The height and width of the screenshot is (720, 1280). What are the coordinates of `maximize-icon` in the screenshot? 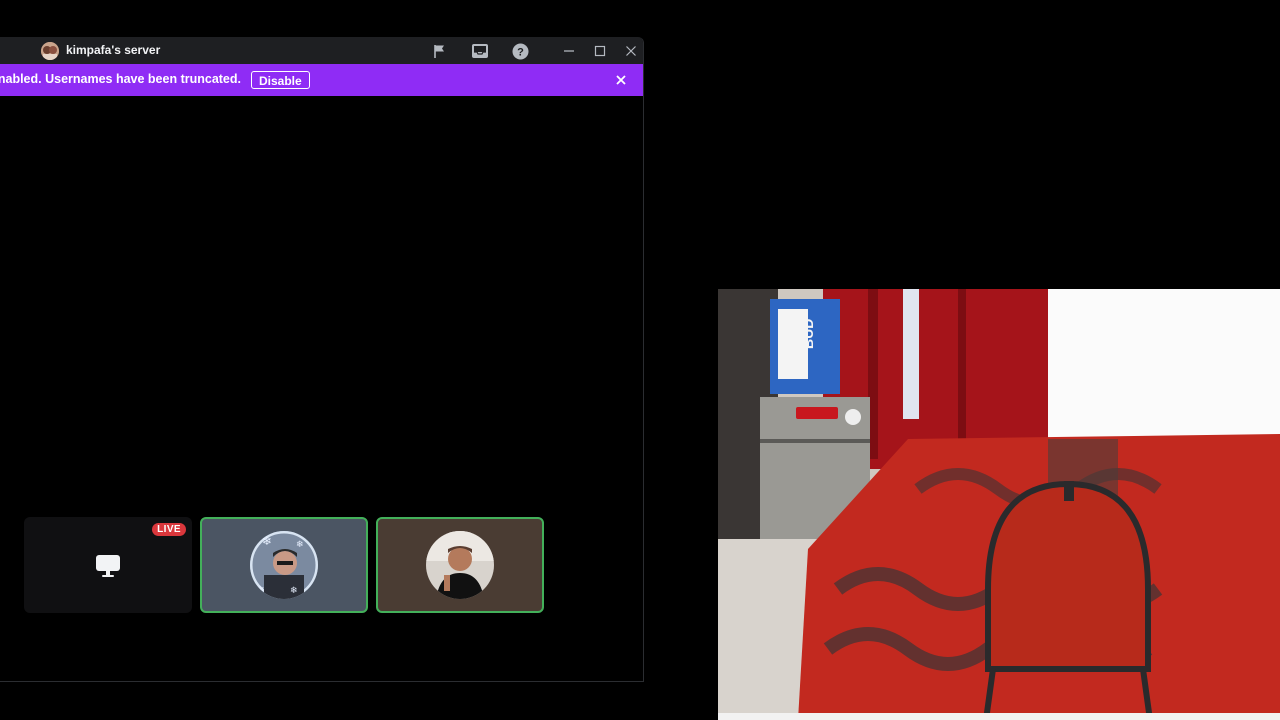 It's located at (600, 51).